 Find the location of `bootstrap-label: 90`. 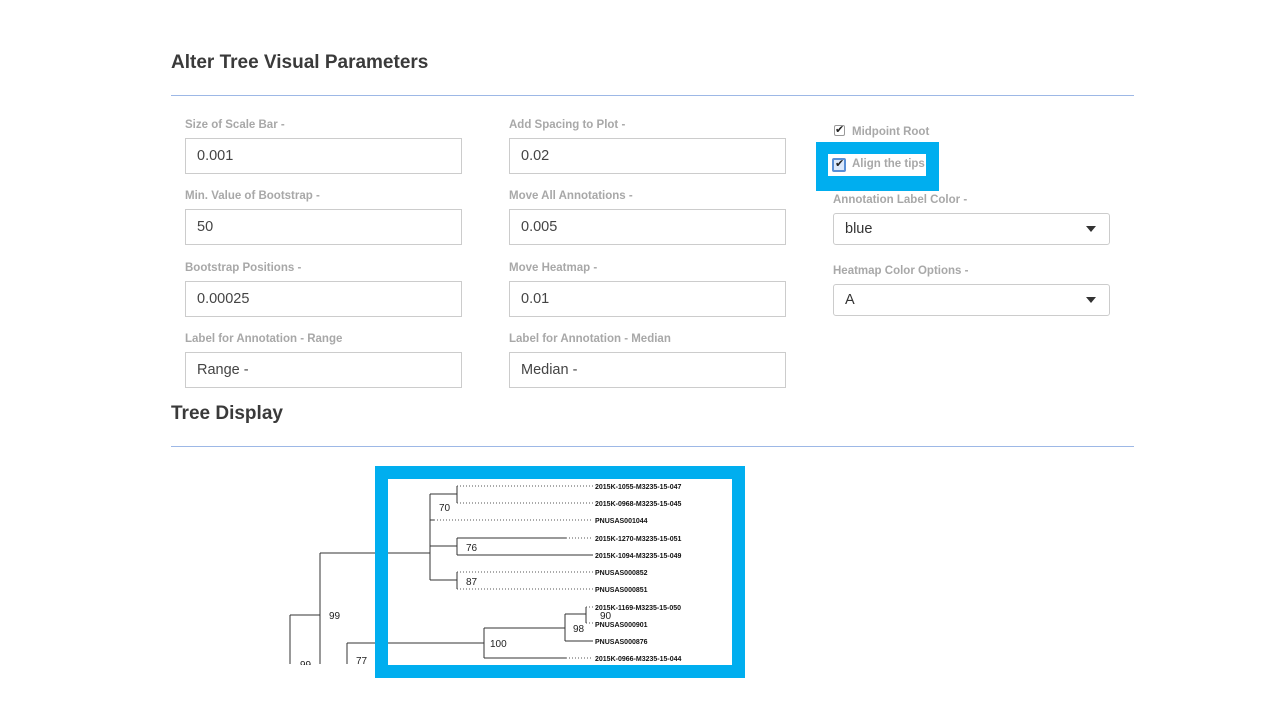

bootstrap-label: 90 is located at coordinates (606, 616).